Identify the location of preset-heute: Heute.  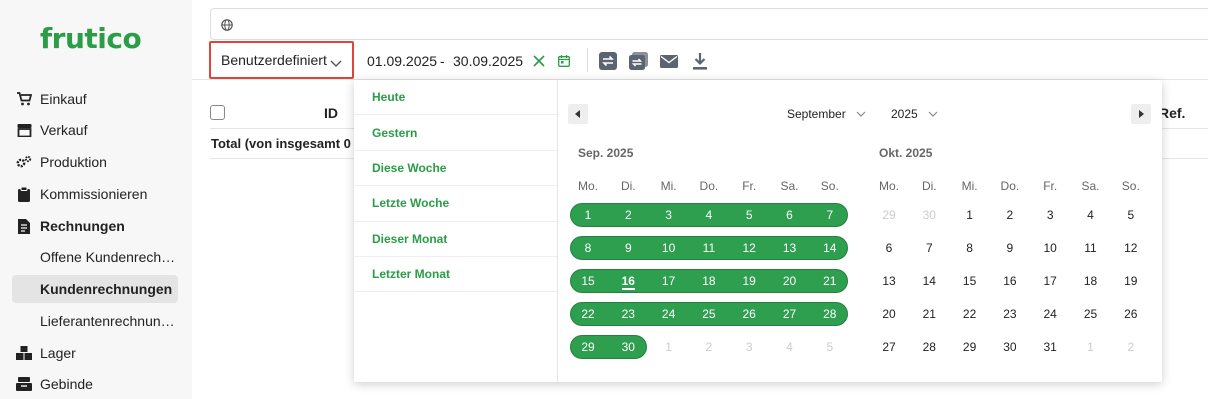
(455, 98).